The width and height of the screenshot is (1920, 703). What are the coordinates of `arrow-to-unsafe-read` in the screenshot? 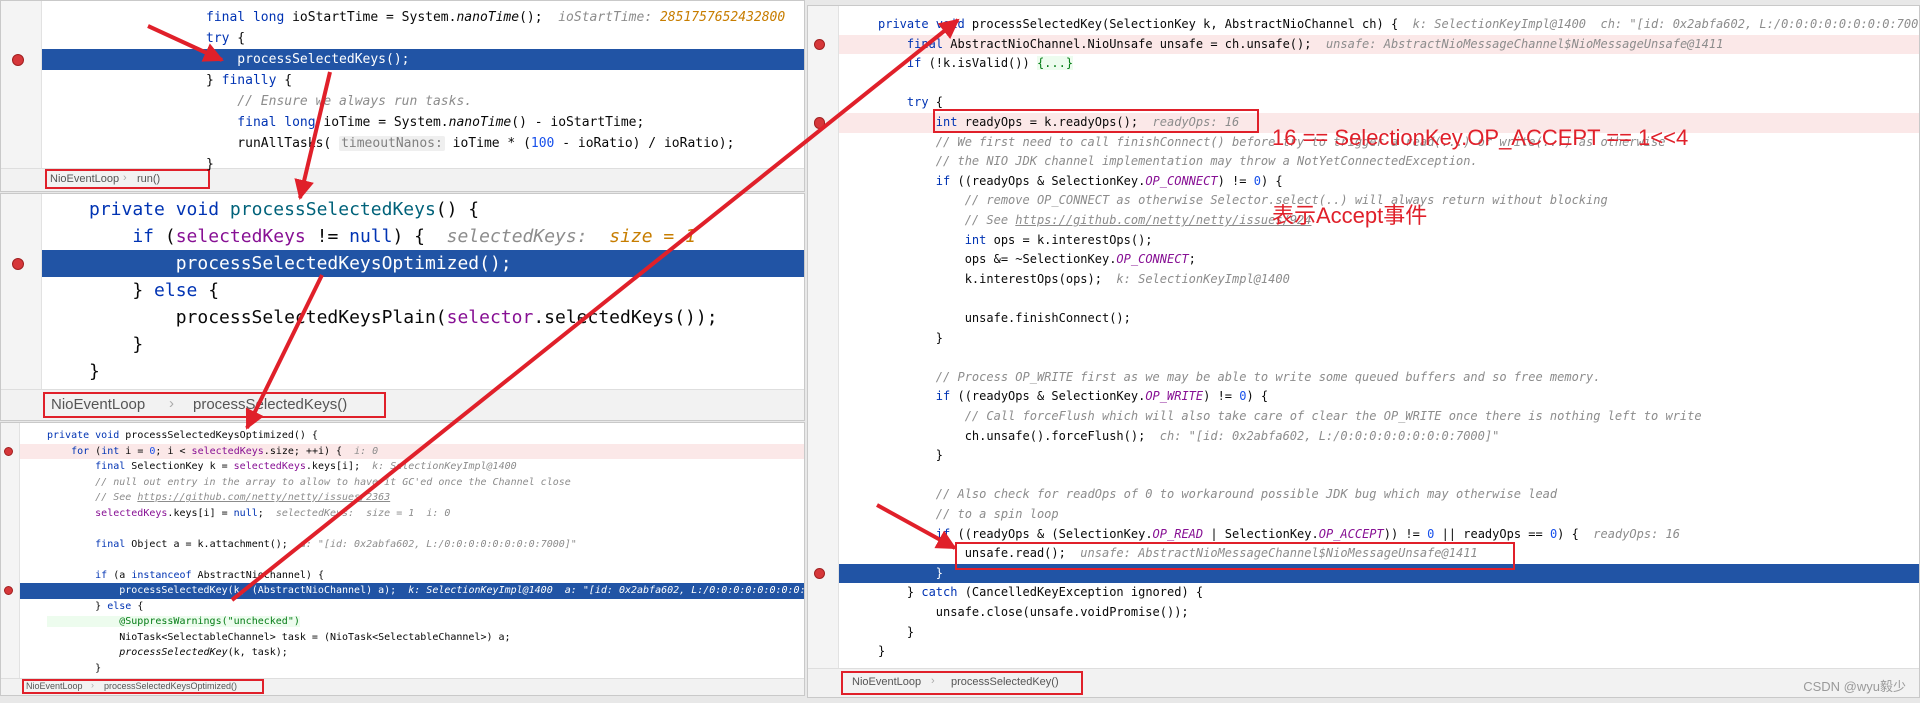 It's located at (916, 526).